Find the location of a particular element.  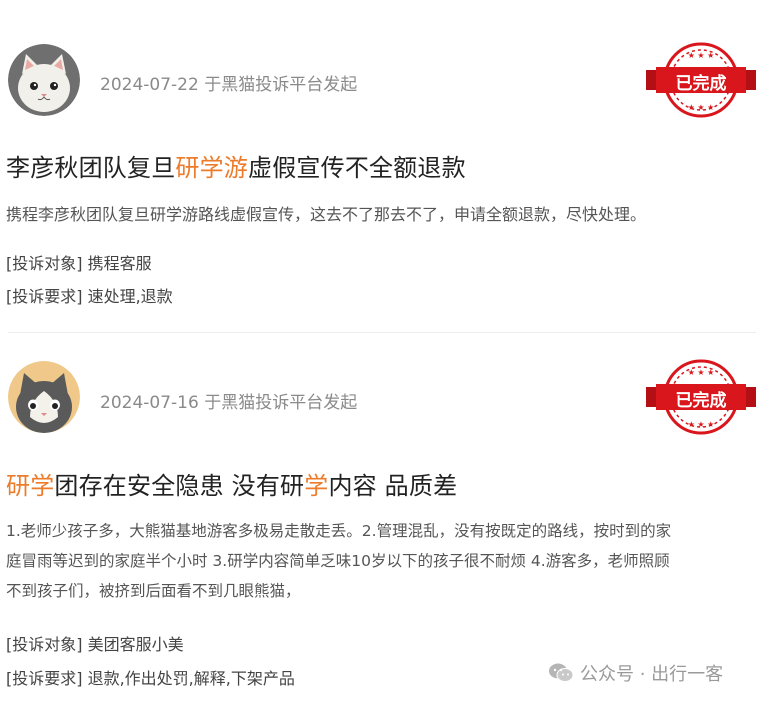

complaint-title: 研学团存在安全隐患 没有研学内容 品质差 is located at coordinates (231, 483).